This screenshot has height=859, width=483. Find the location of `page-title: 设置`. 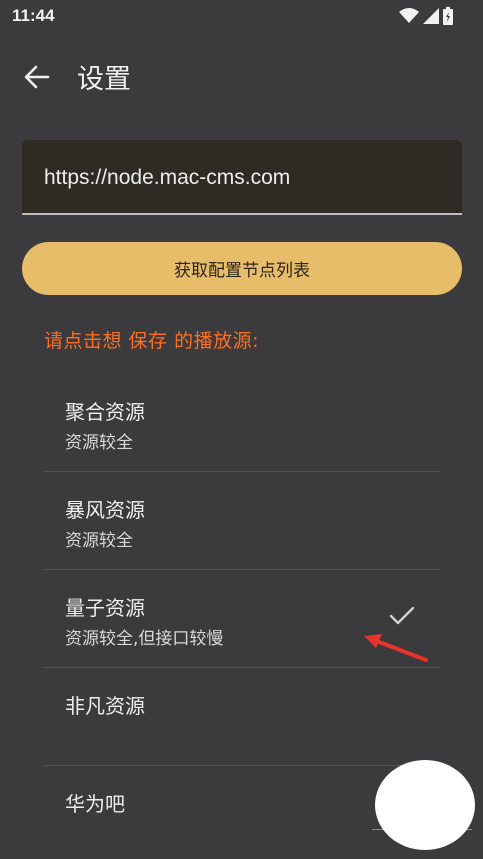

page-title: 设置 is located at coordinates (104, 79).